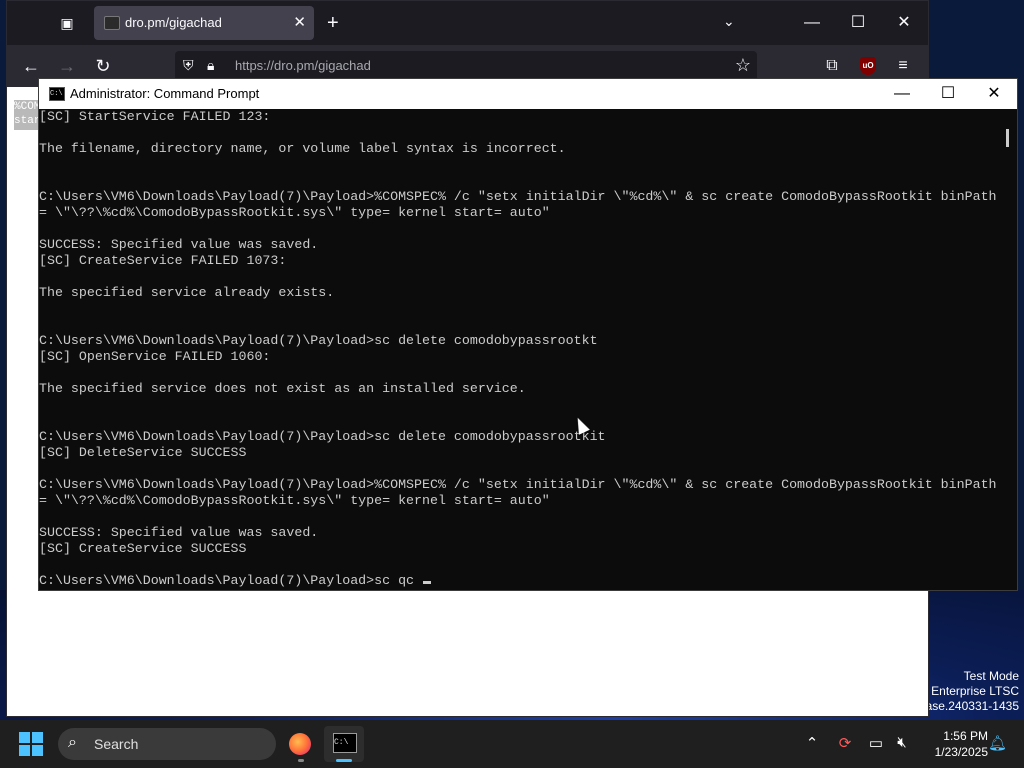 The height and width of the screenshot is (768, 1024). Describe the element at coordinates (57, 94) in the screenshot. I see `command-prompt-icon: C:\` at that location.